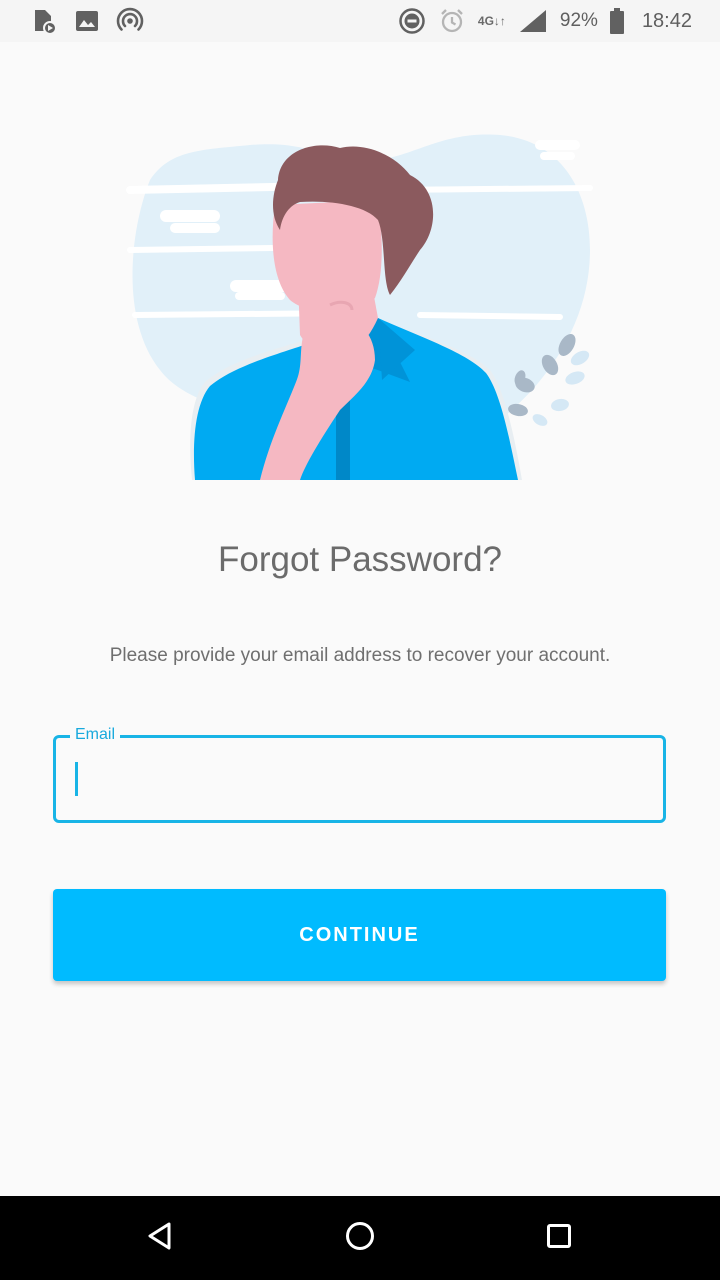  Describe the element at coordinates (452, 21) in the screenshot. I see `alarm-icon` at that location.